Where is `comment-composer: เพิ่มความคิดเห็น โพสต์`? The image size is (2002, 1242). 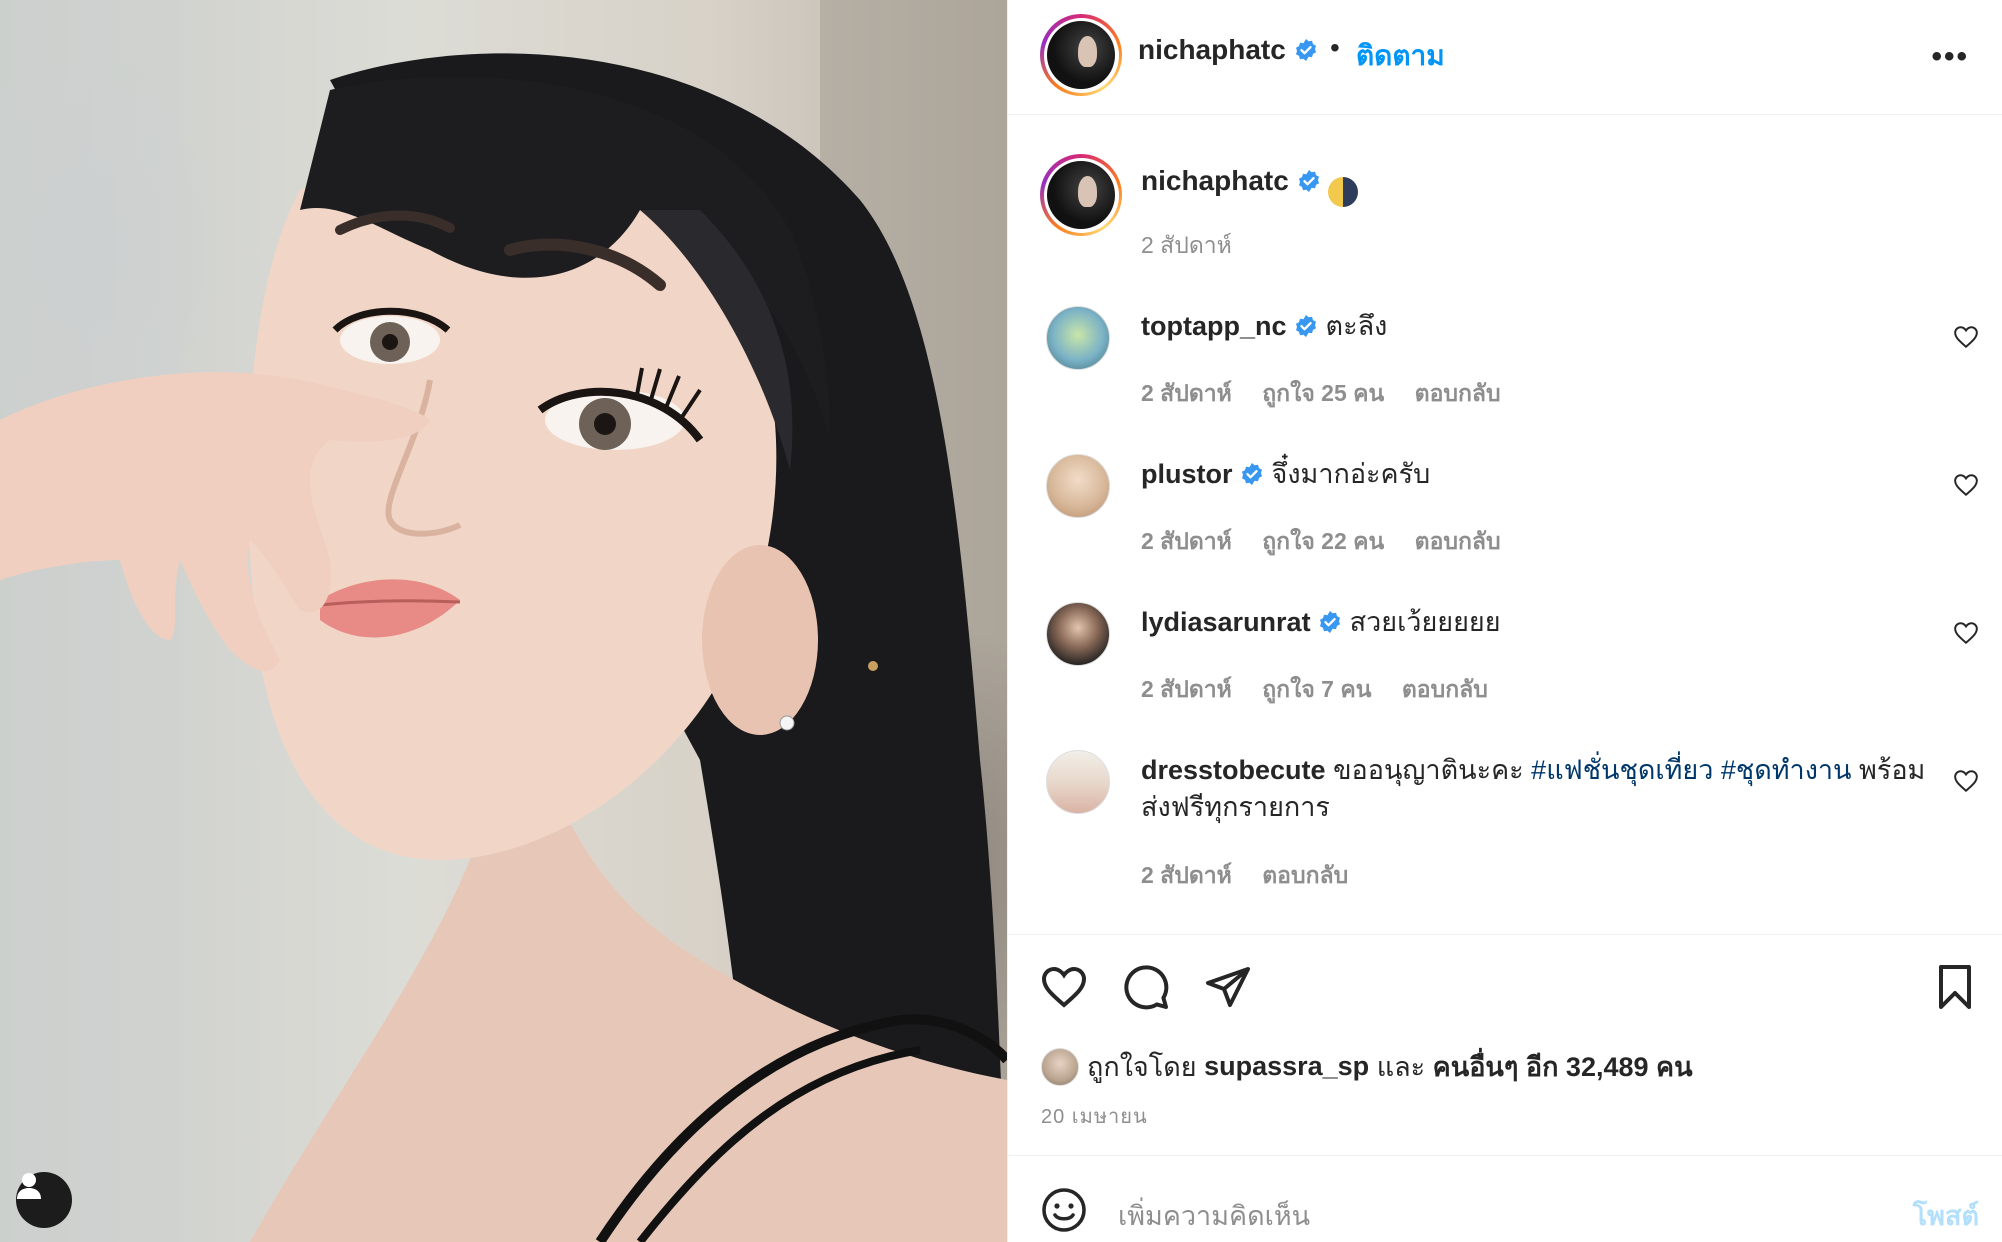 comment-composer: เพิ่มความคิดเห็น โพสต์ is located at coordinates (1505, 1198).